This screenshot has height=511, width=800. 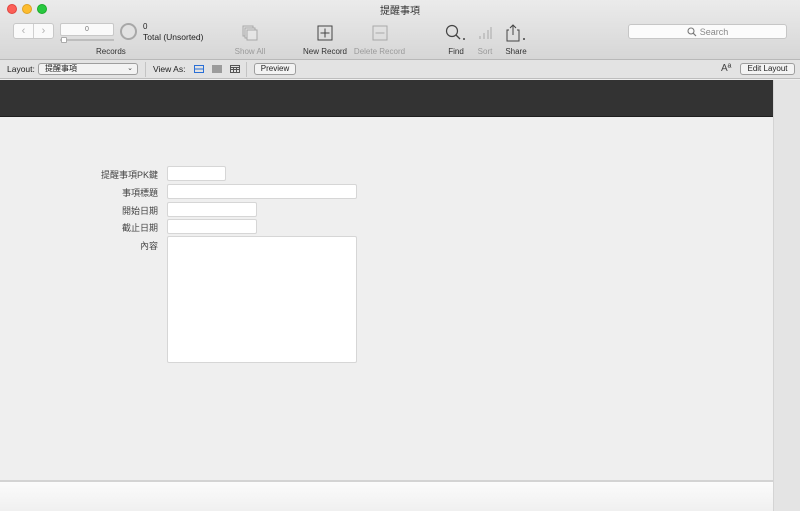 I want to click on found-set-pie-icon, so click(x=128, y=31).